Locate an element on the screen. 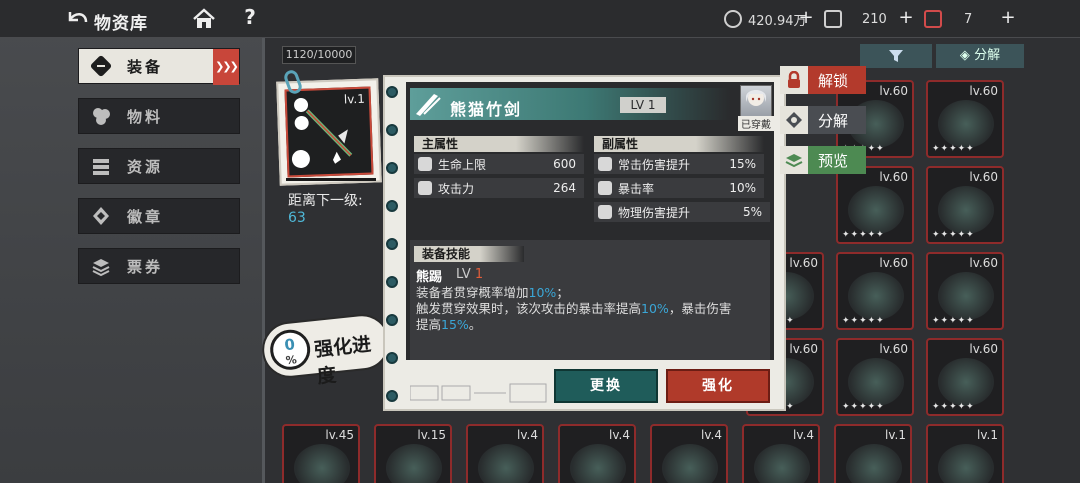  notebook-spiral is located at coordinates (393, 245).